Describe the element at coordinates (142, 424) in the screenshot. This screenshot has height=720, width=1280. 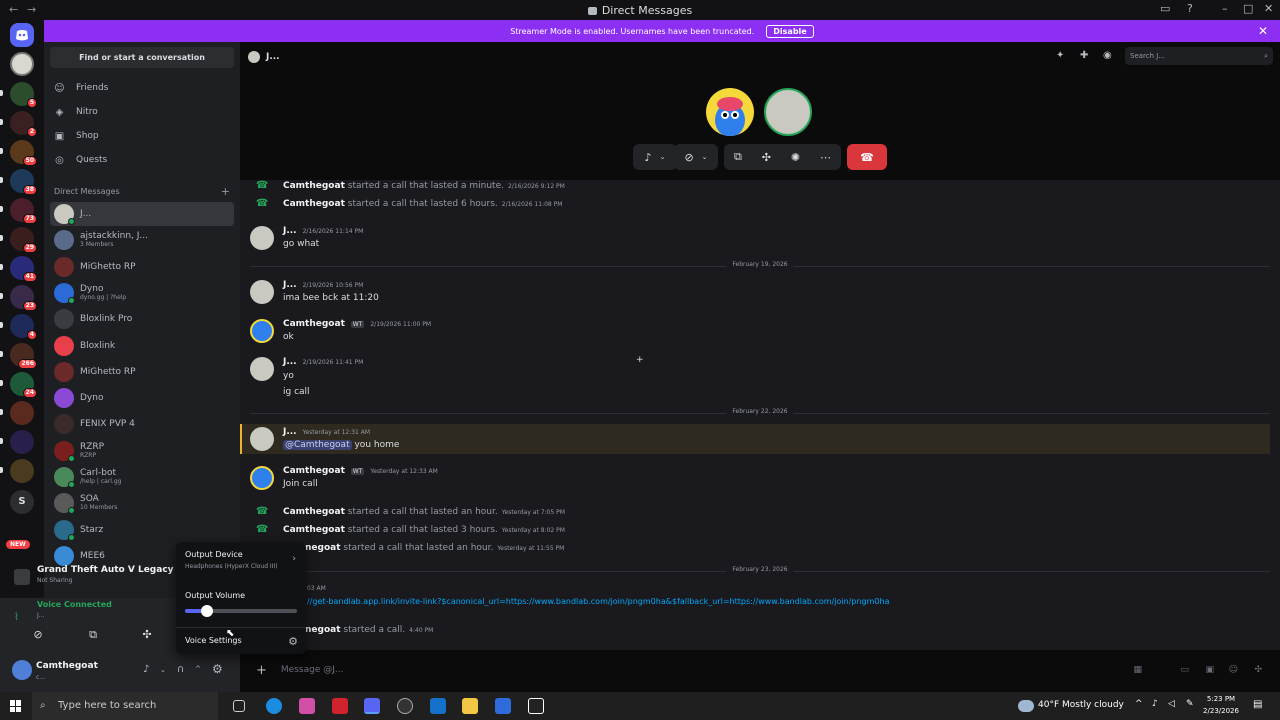
I see `dm-list-item: FENIX PVP 4` at that location.